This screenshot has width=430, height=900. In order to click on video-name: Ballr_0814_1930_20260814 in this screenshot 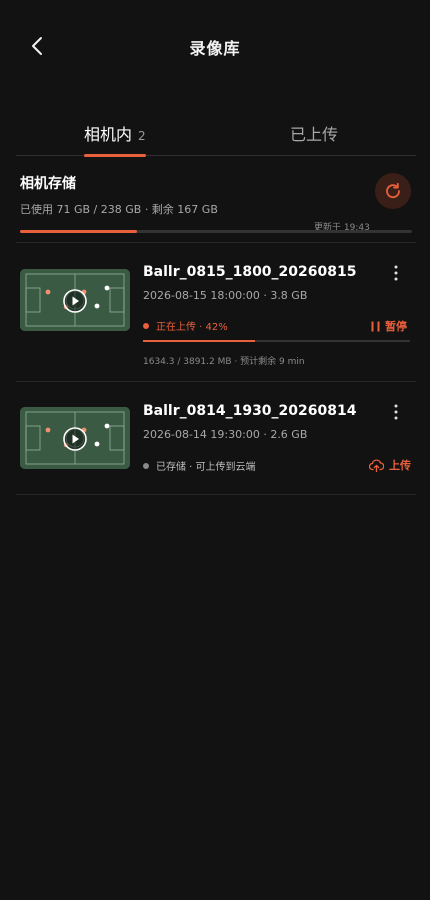, I will do `click(250, 411)`.